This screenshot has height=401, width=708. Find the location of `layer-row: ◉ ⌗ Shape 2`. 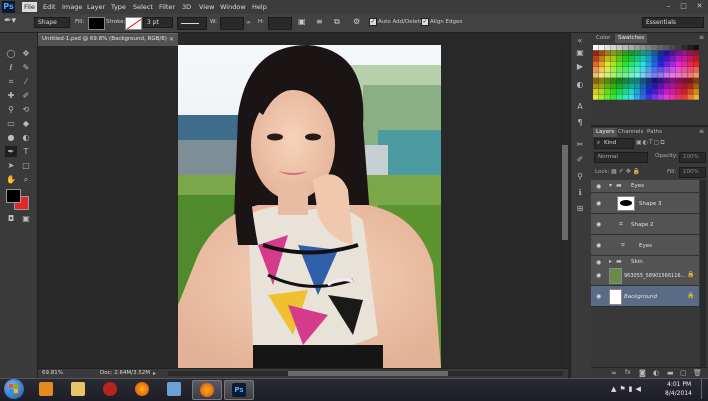

layer-row: ◉ ⌗ Shape 2 is located at coordinates (645, 224).